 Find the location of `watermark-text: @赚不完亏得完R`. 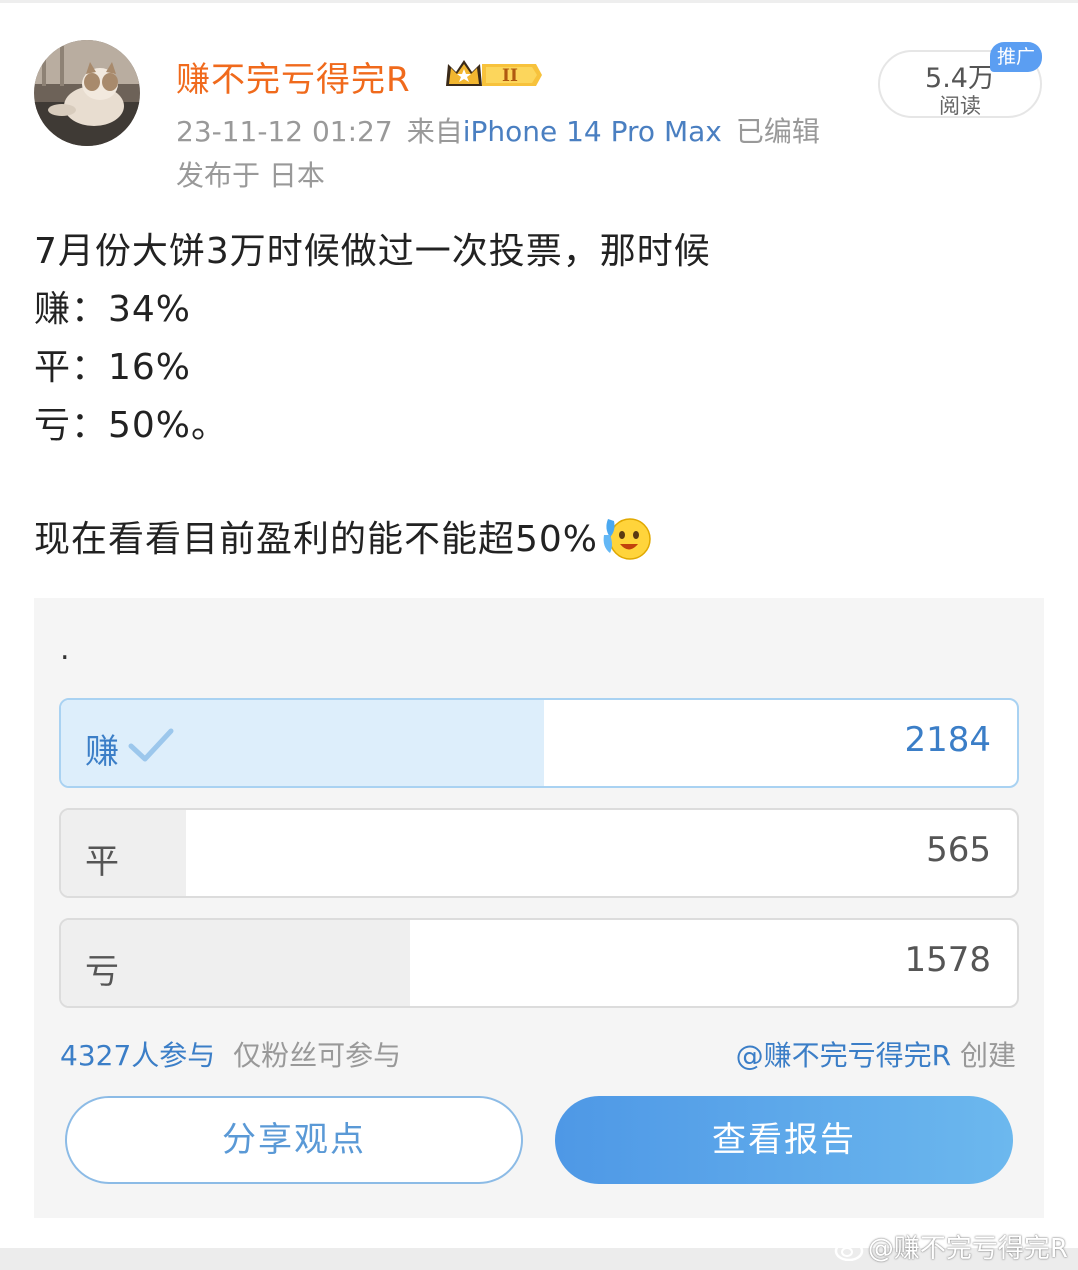

watermark-text: @赚不完亏得完R is located at coordinates (967, 1249).